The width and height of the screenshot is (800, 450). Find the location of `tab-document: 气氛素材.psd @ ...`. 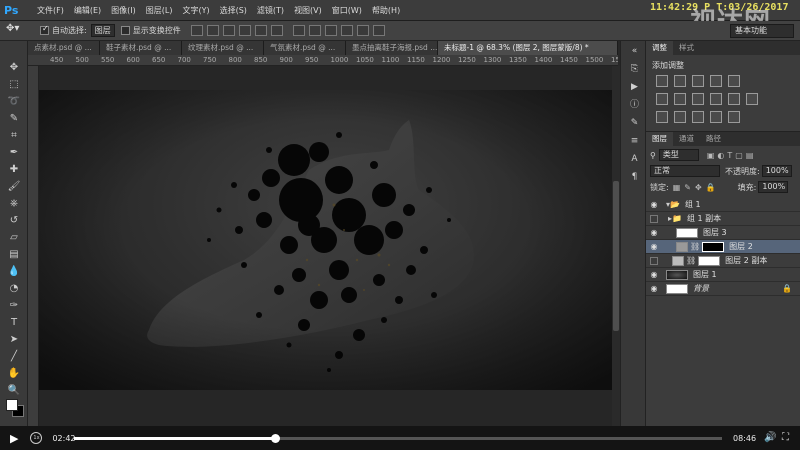

tab-document: 气氛素材.psd @ ... is located at coordinates (305, 48).